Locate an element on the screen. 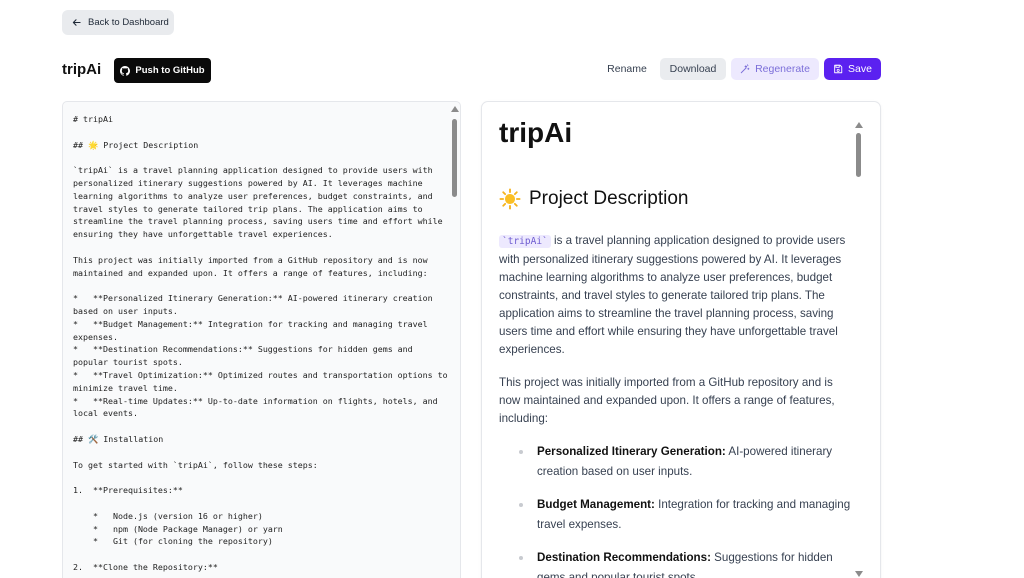  back-to-dashboard-button: Back to Dashboard is located at coordinates (118, 22).